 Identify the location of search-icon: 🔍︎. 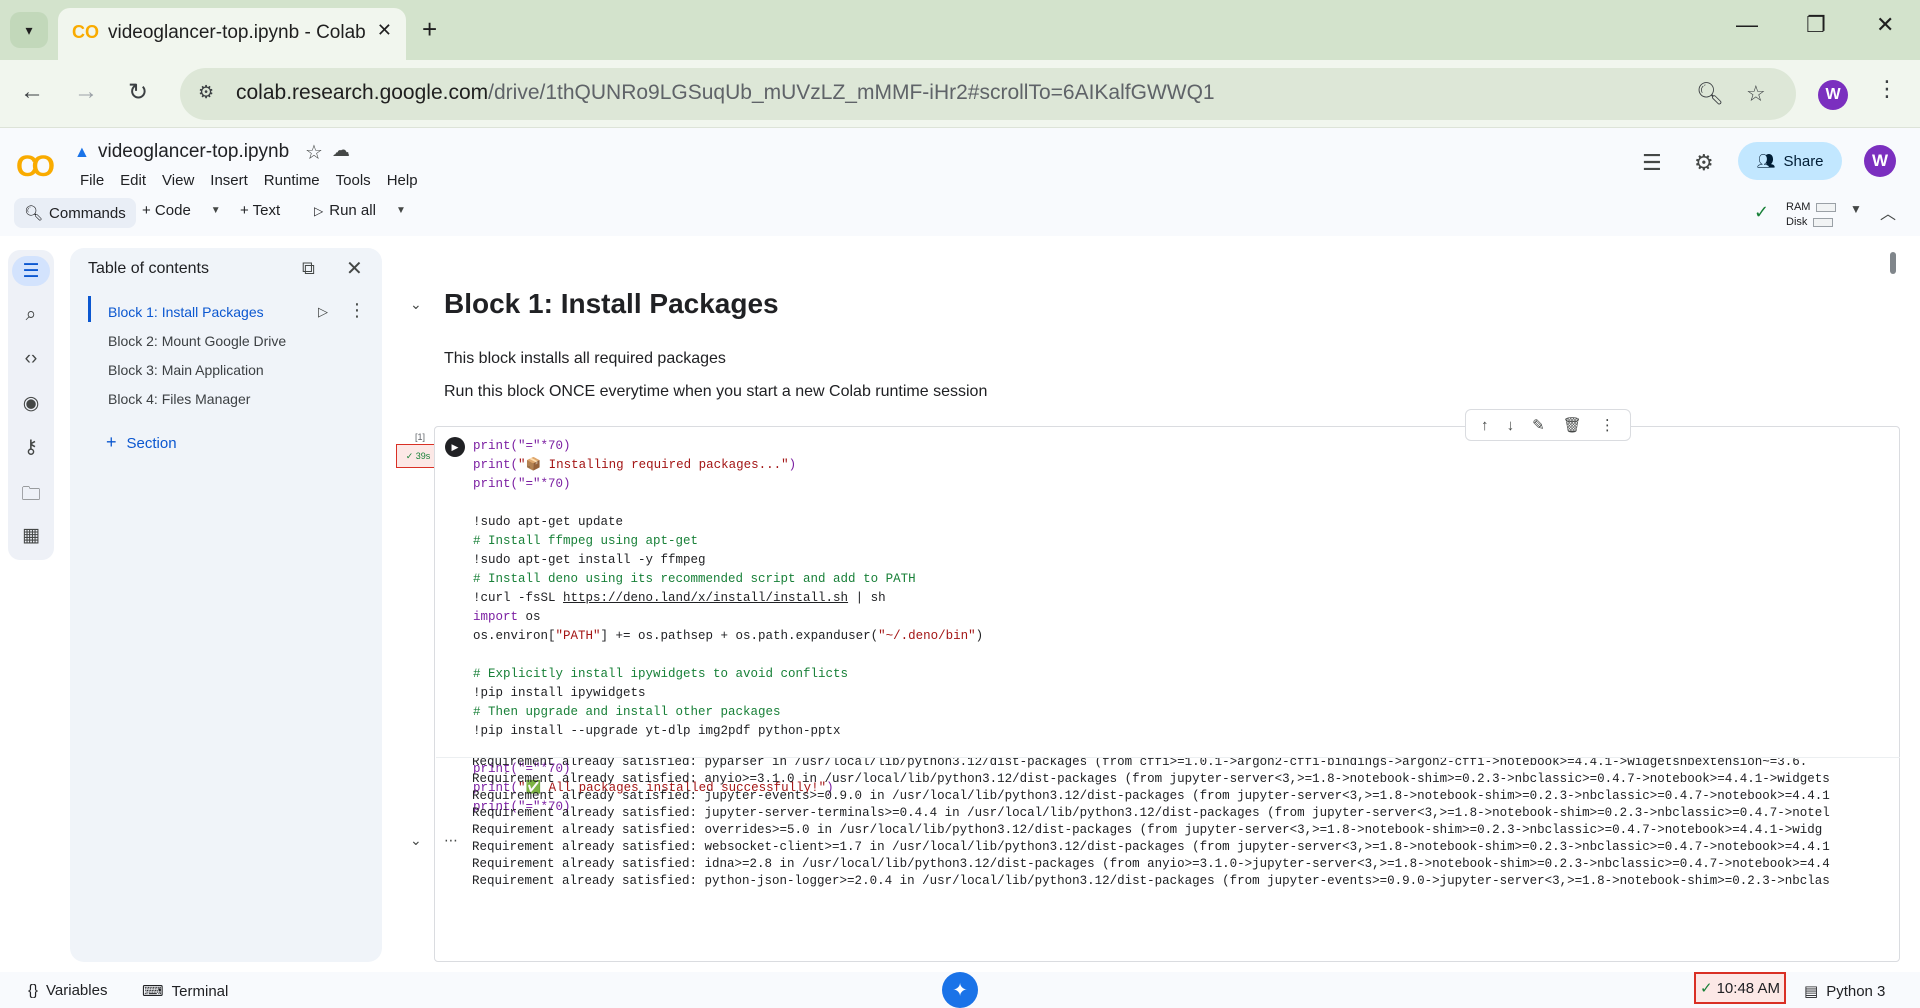
(34, 213).